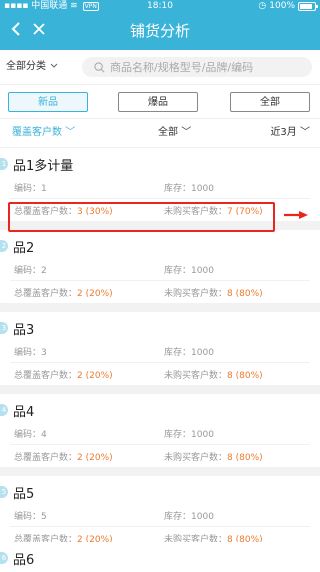 The height and width of the screenshot is (572, 320). Describe the element at coordinates (160, 6) in the screenshot. I see `status-bar: ▪▪▪▪ 中国联通 ≋ VPN 18:10 ◷ 100%` at that location.